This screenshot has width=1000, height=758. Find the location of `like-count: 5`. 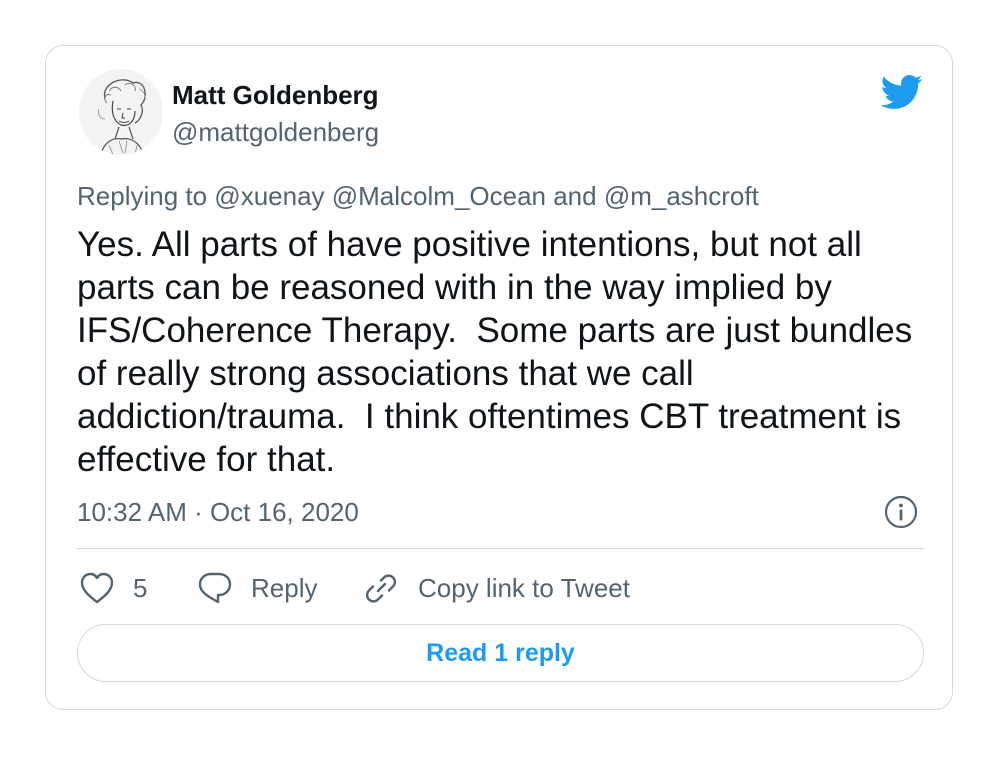

like-count: 5 is located at coordinates (140, 587).